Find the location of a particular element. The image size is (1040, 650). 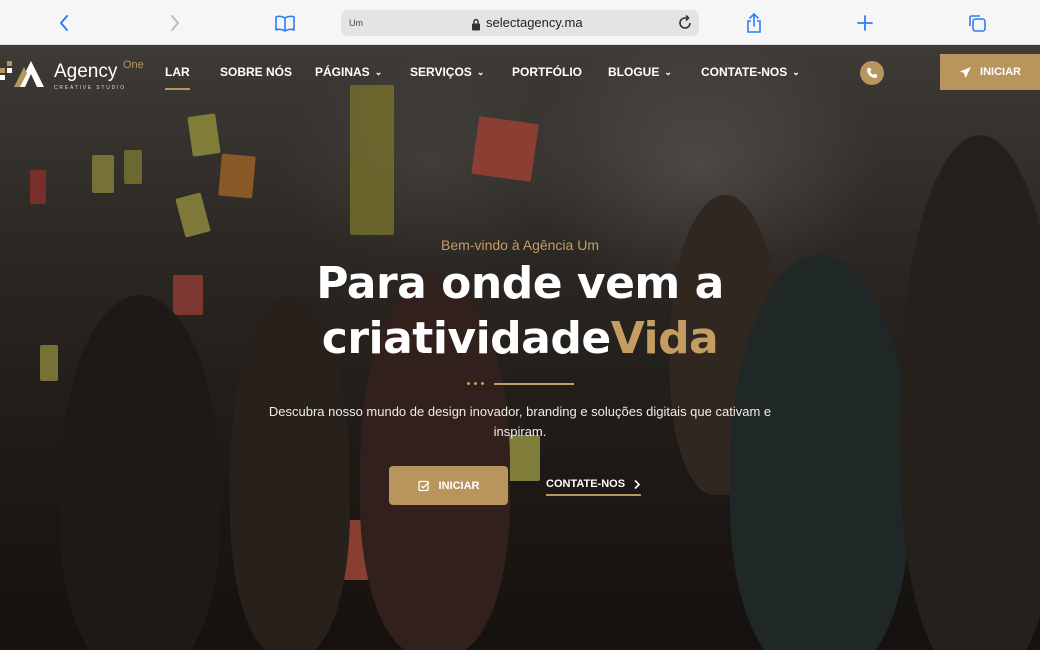

hero-divider is located at coordinates (520, 383).